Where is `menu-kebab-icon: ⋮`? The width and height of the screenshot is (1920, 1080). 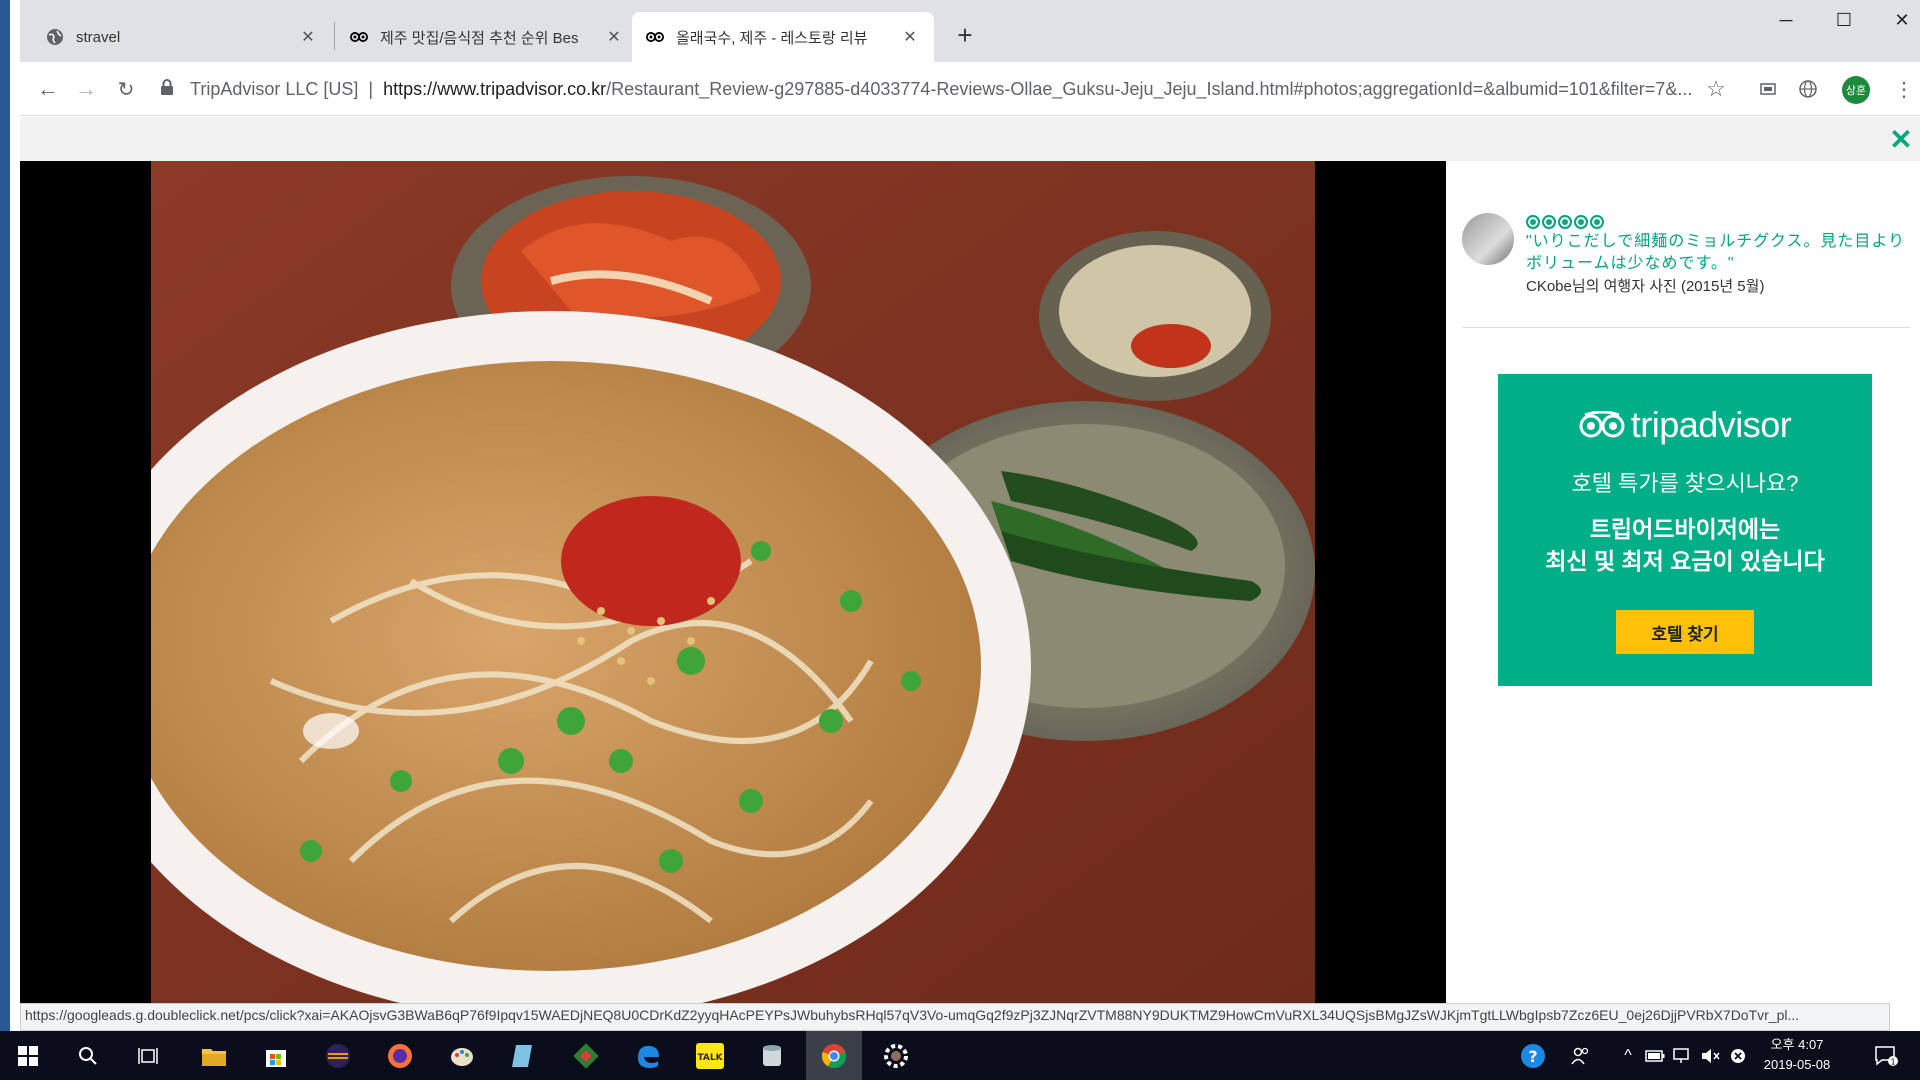
menu-kebab-icon: ⋮ is located at coordinates (1904, 89).